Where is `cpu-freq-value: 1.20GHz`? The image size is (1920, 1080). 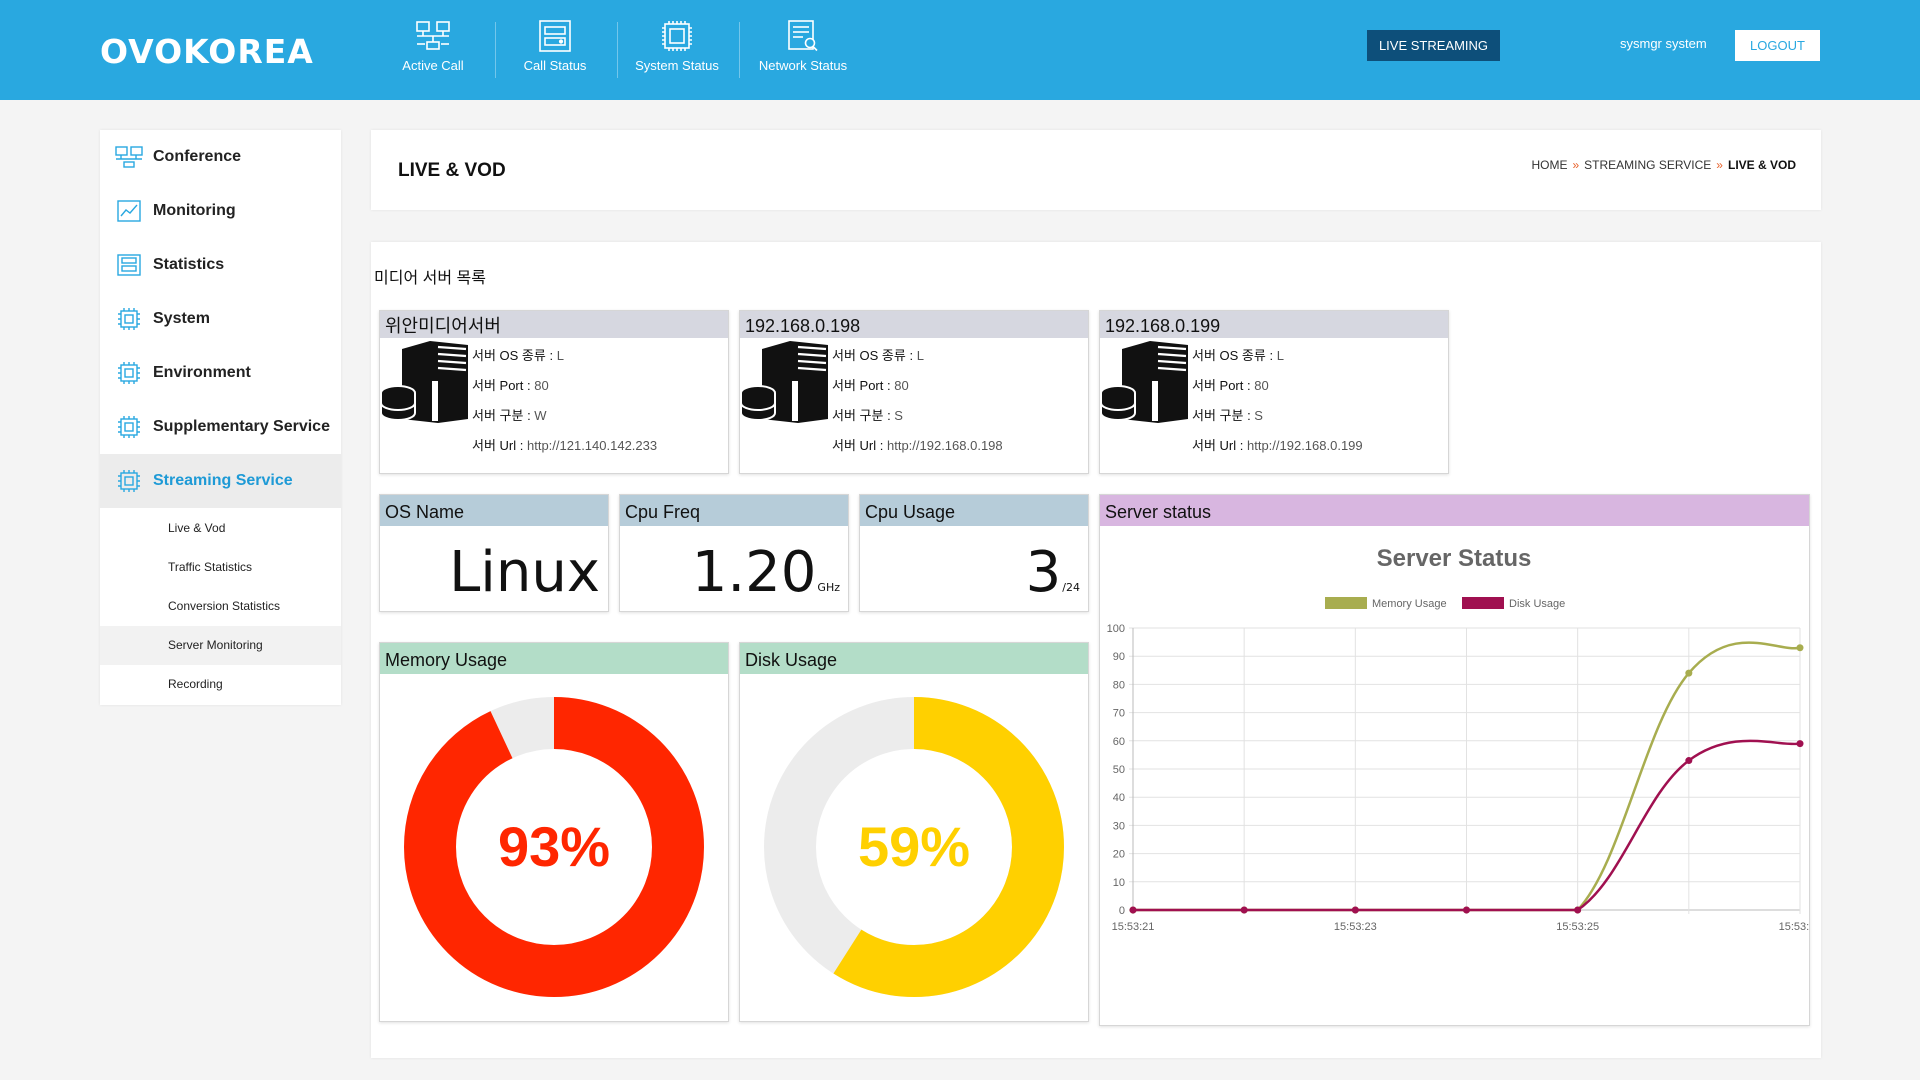
cpu-freq-value: 1.20GHz is located at coordinates (766, 572).